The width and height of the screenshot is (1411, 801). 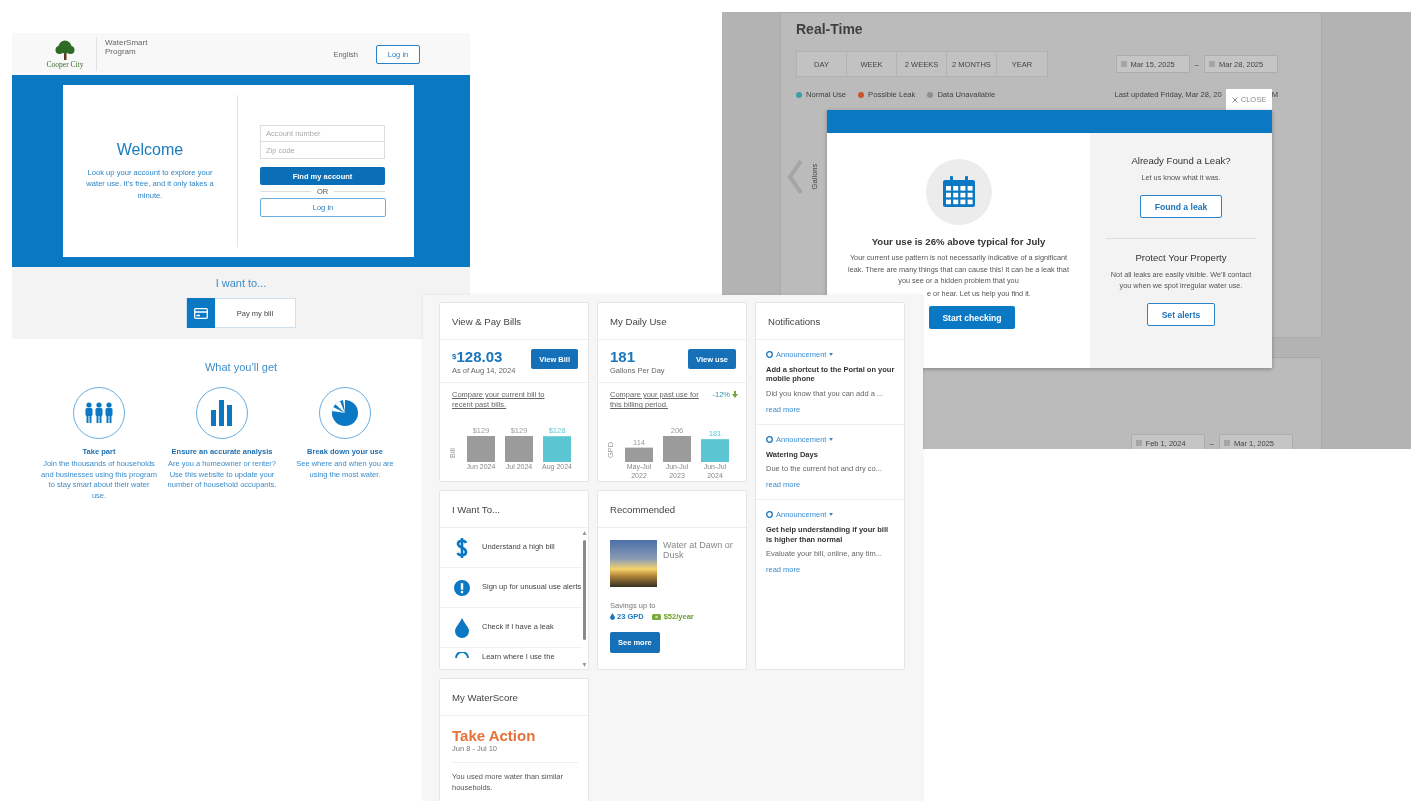 I want to click on tree-icon, so click(x=65, y=49).